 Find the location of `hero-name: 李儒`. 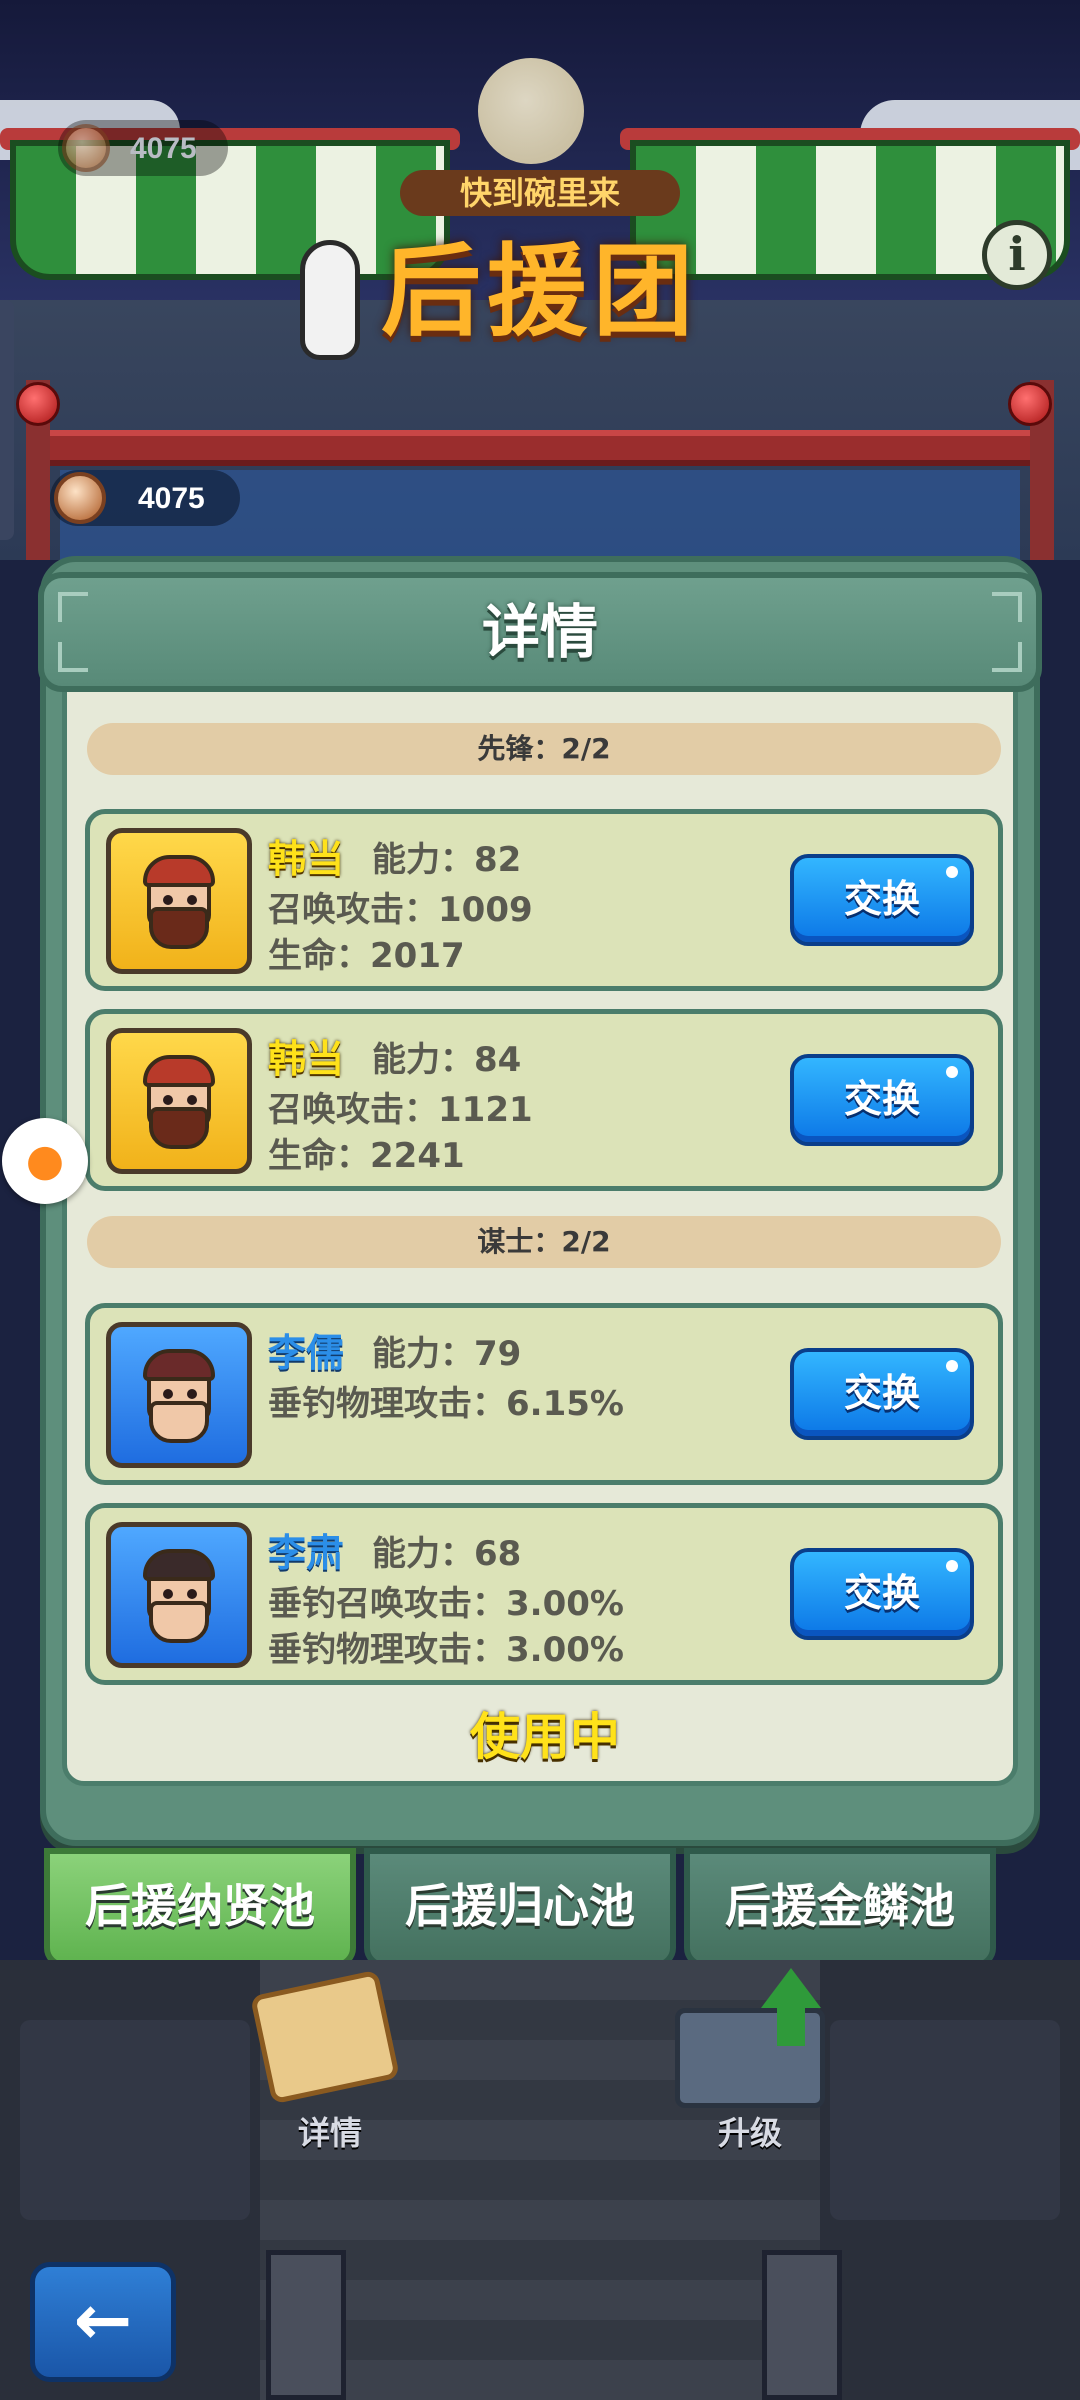

hero-name: 李儒 is located at coordinates (306, 1353).